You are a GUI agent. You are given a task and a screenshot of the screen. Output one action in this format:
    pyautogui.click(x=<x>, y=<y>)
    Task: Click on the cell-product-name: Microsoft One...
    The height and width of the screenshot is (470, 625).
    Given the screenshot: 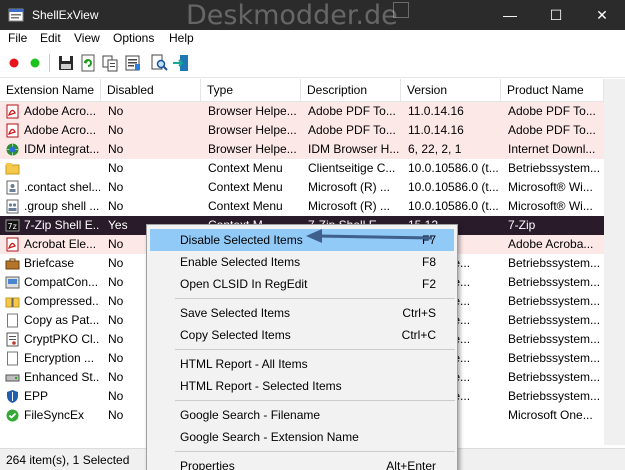 What is the action you would take?
    pyautogui.click(x=550, y=415)
    